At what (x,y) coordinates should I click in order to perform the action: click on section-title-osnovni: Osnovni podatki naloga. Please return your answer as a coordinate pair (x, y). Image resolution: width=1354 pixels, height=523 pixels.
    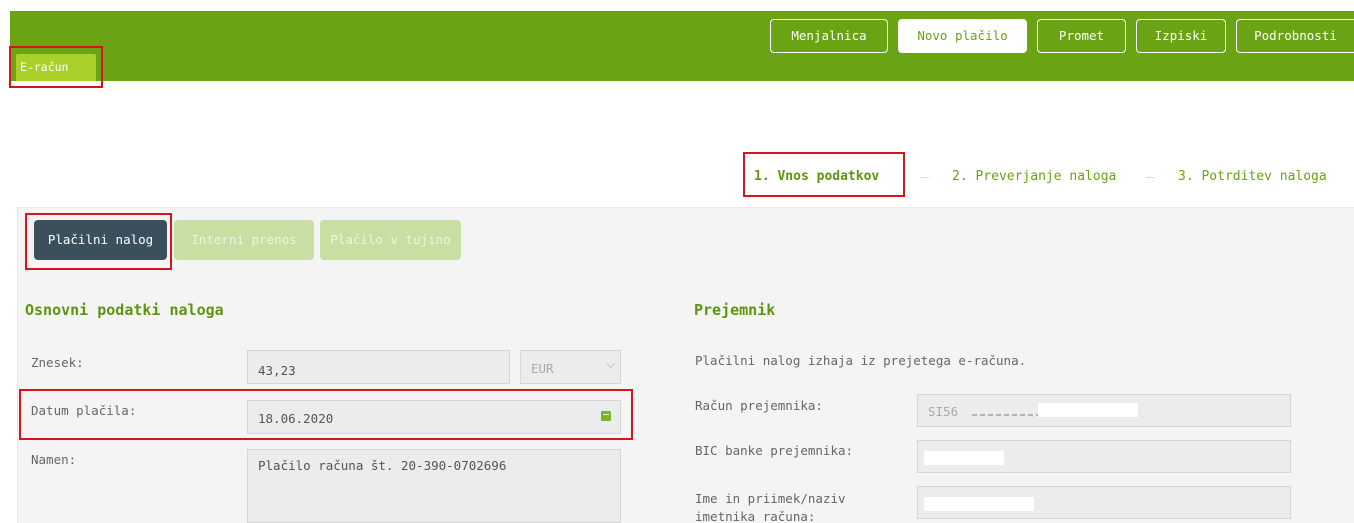
    Looking at the image, I should click on (124, 310).